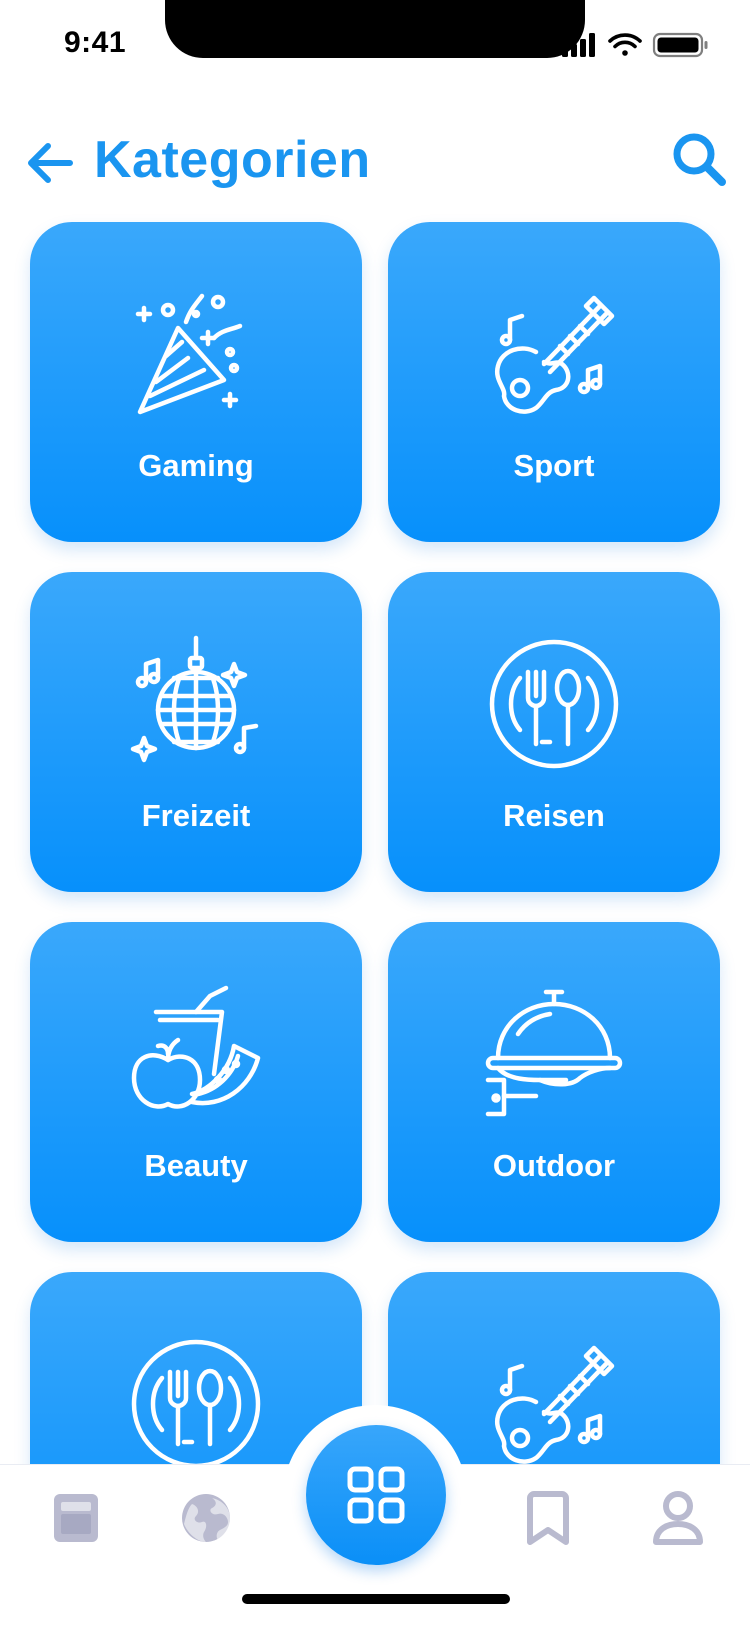  I want to click on category-tile-outdoor: Outdoor, so click(554, 1082).